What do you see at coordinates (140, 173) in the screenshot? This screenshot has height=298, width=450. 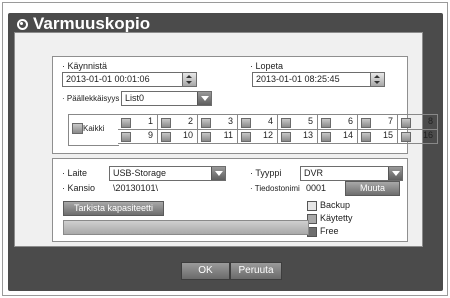 I see `device-value: USB-Storage` at bounding box center [140, 173].